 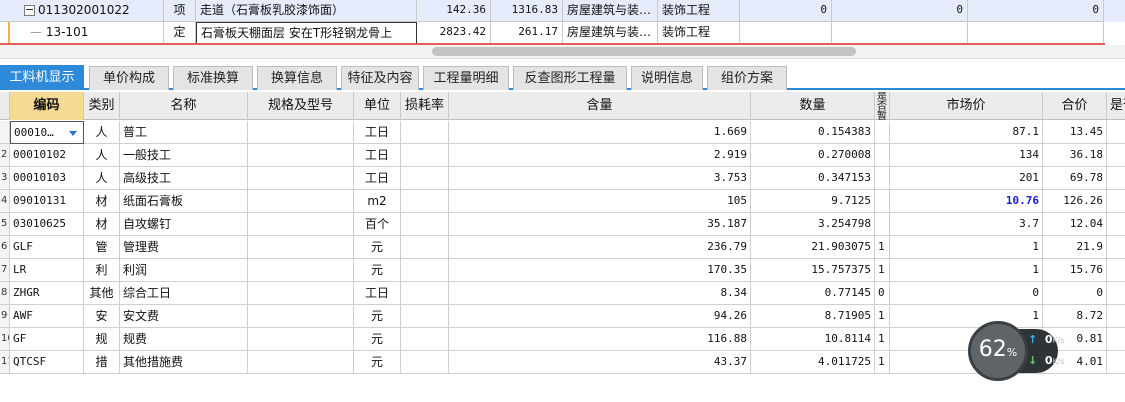 What do you see at coordinates (966, 247) in the screenshot?
I see `cell-market-price: 1` at bounding box center [966, 247].